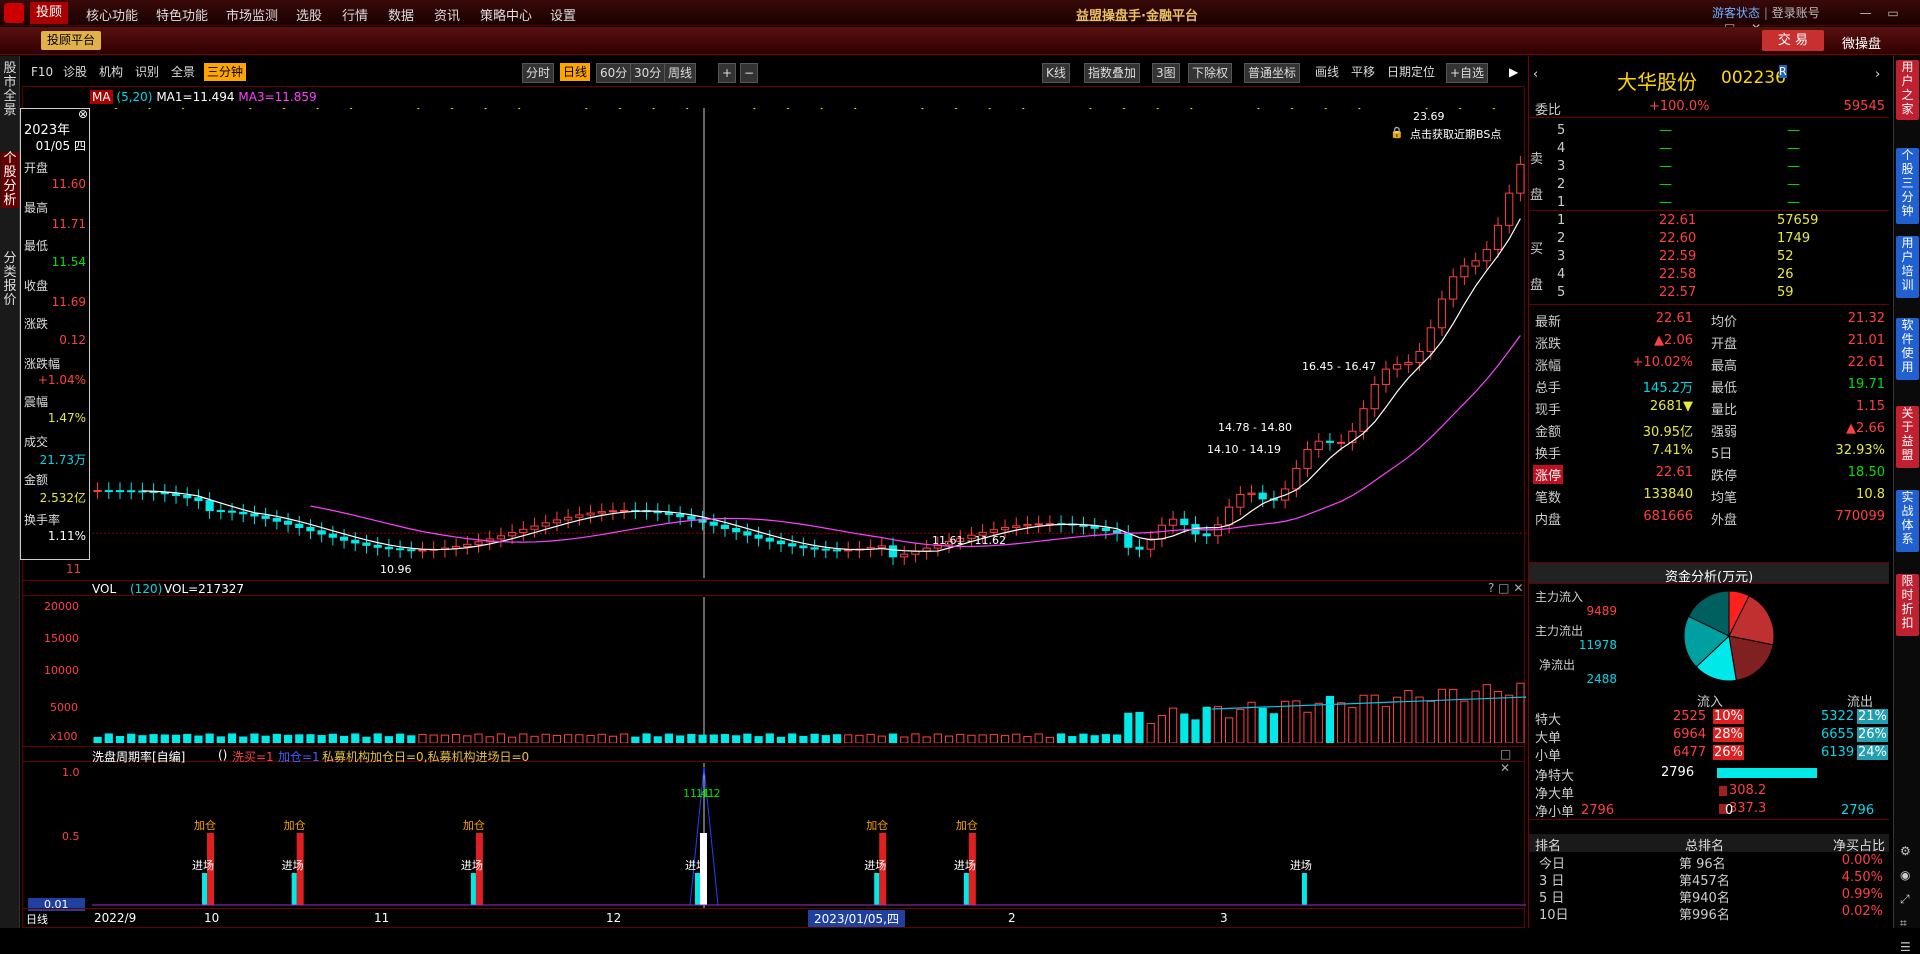 The image size is (1920, 954). What do you see at coordinates (355, 14) in the screenshot?
I see `menu-quote: 行情` at bounding box center [355, 14].